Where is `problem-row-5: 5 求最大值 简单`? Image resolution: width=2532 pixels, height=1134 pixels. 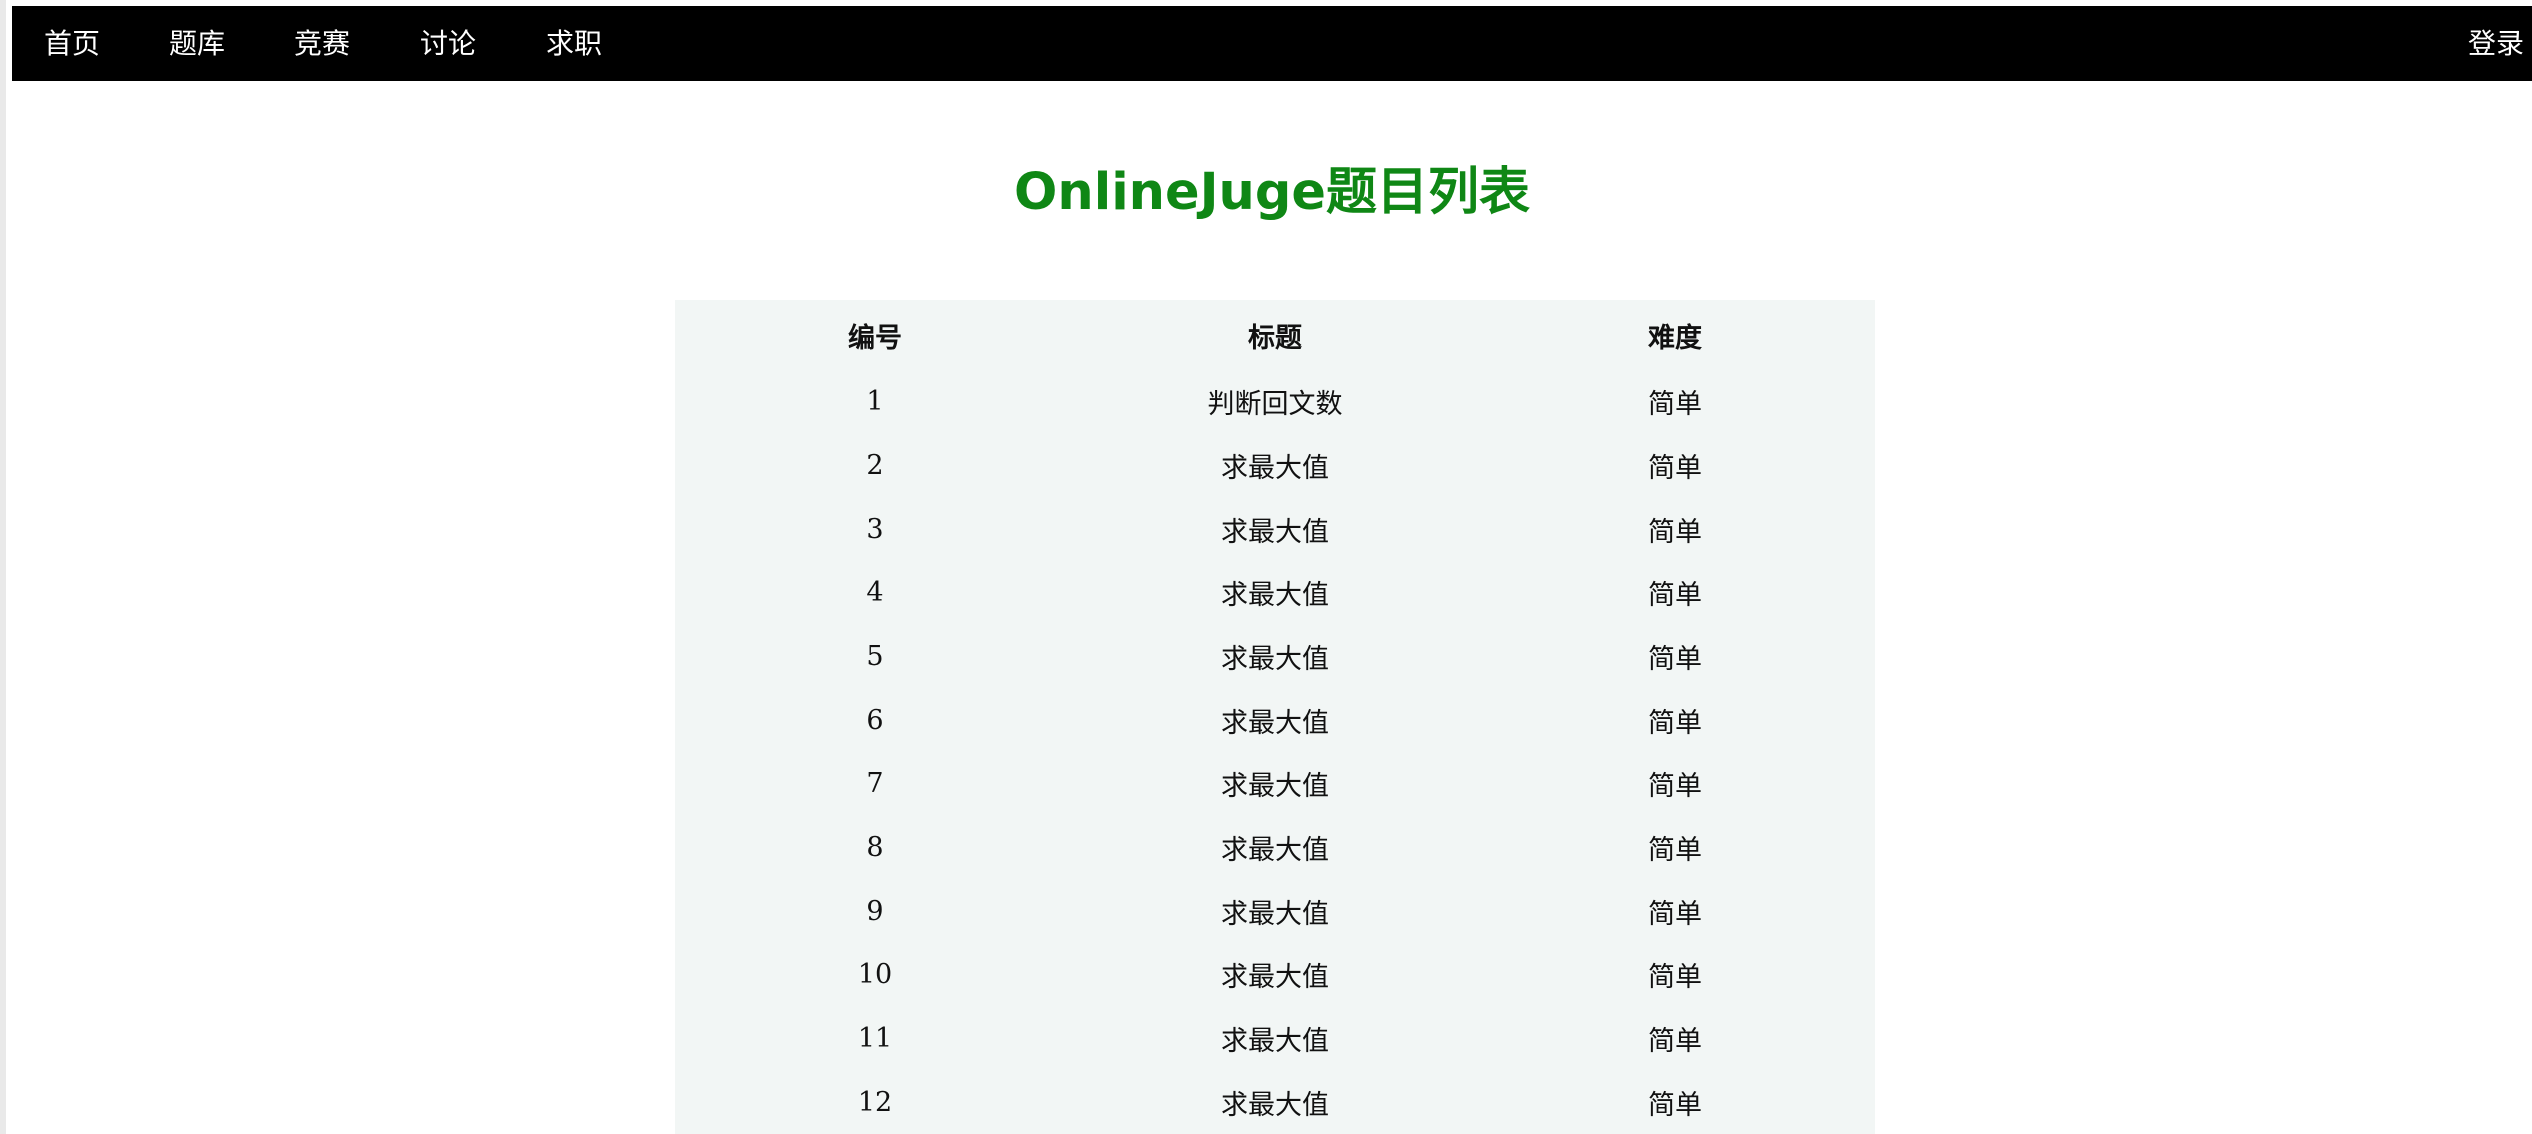 problem-row-5: 5 求最大值 简单 is located at coordinates (1275, 657).